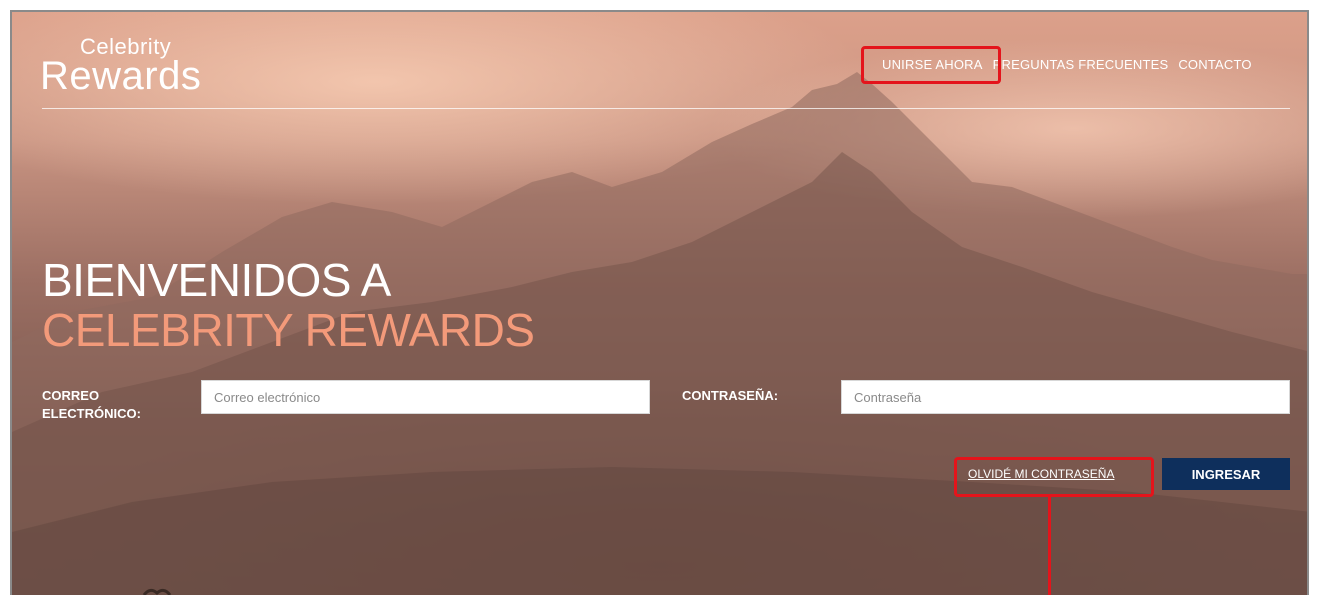 Image resolution: width=1319 pixels, height=595 pixels. I want to click on join-now-highlight-box, so click(931, 65).